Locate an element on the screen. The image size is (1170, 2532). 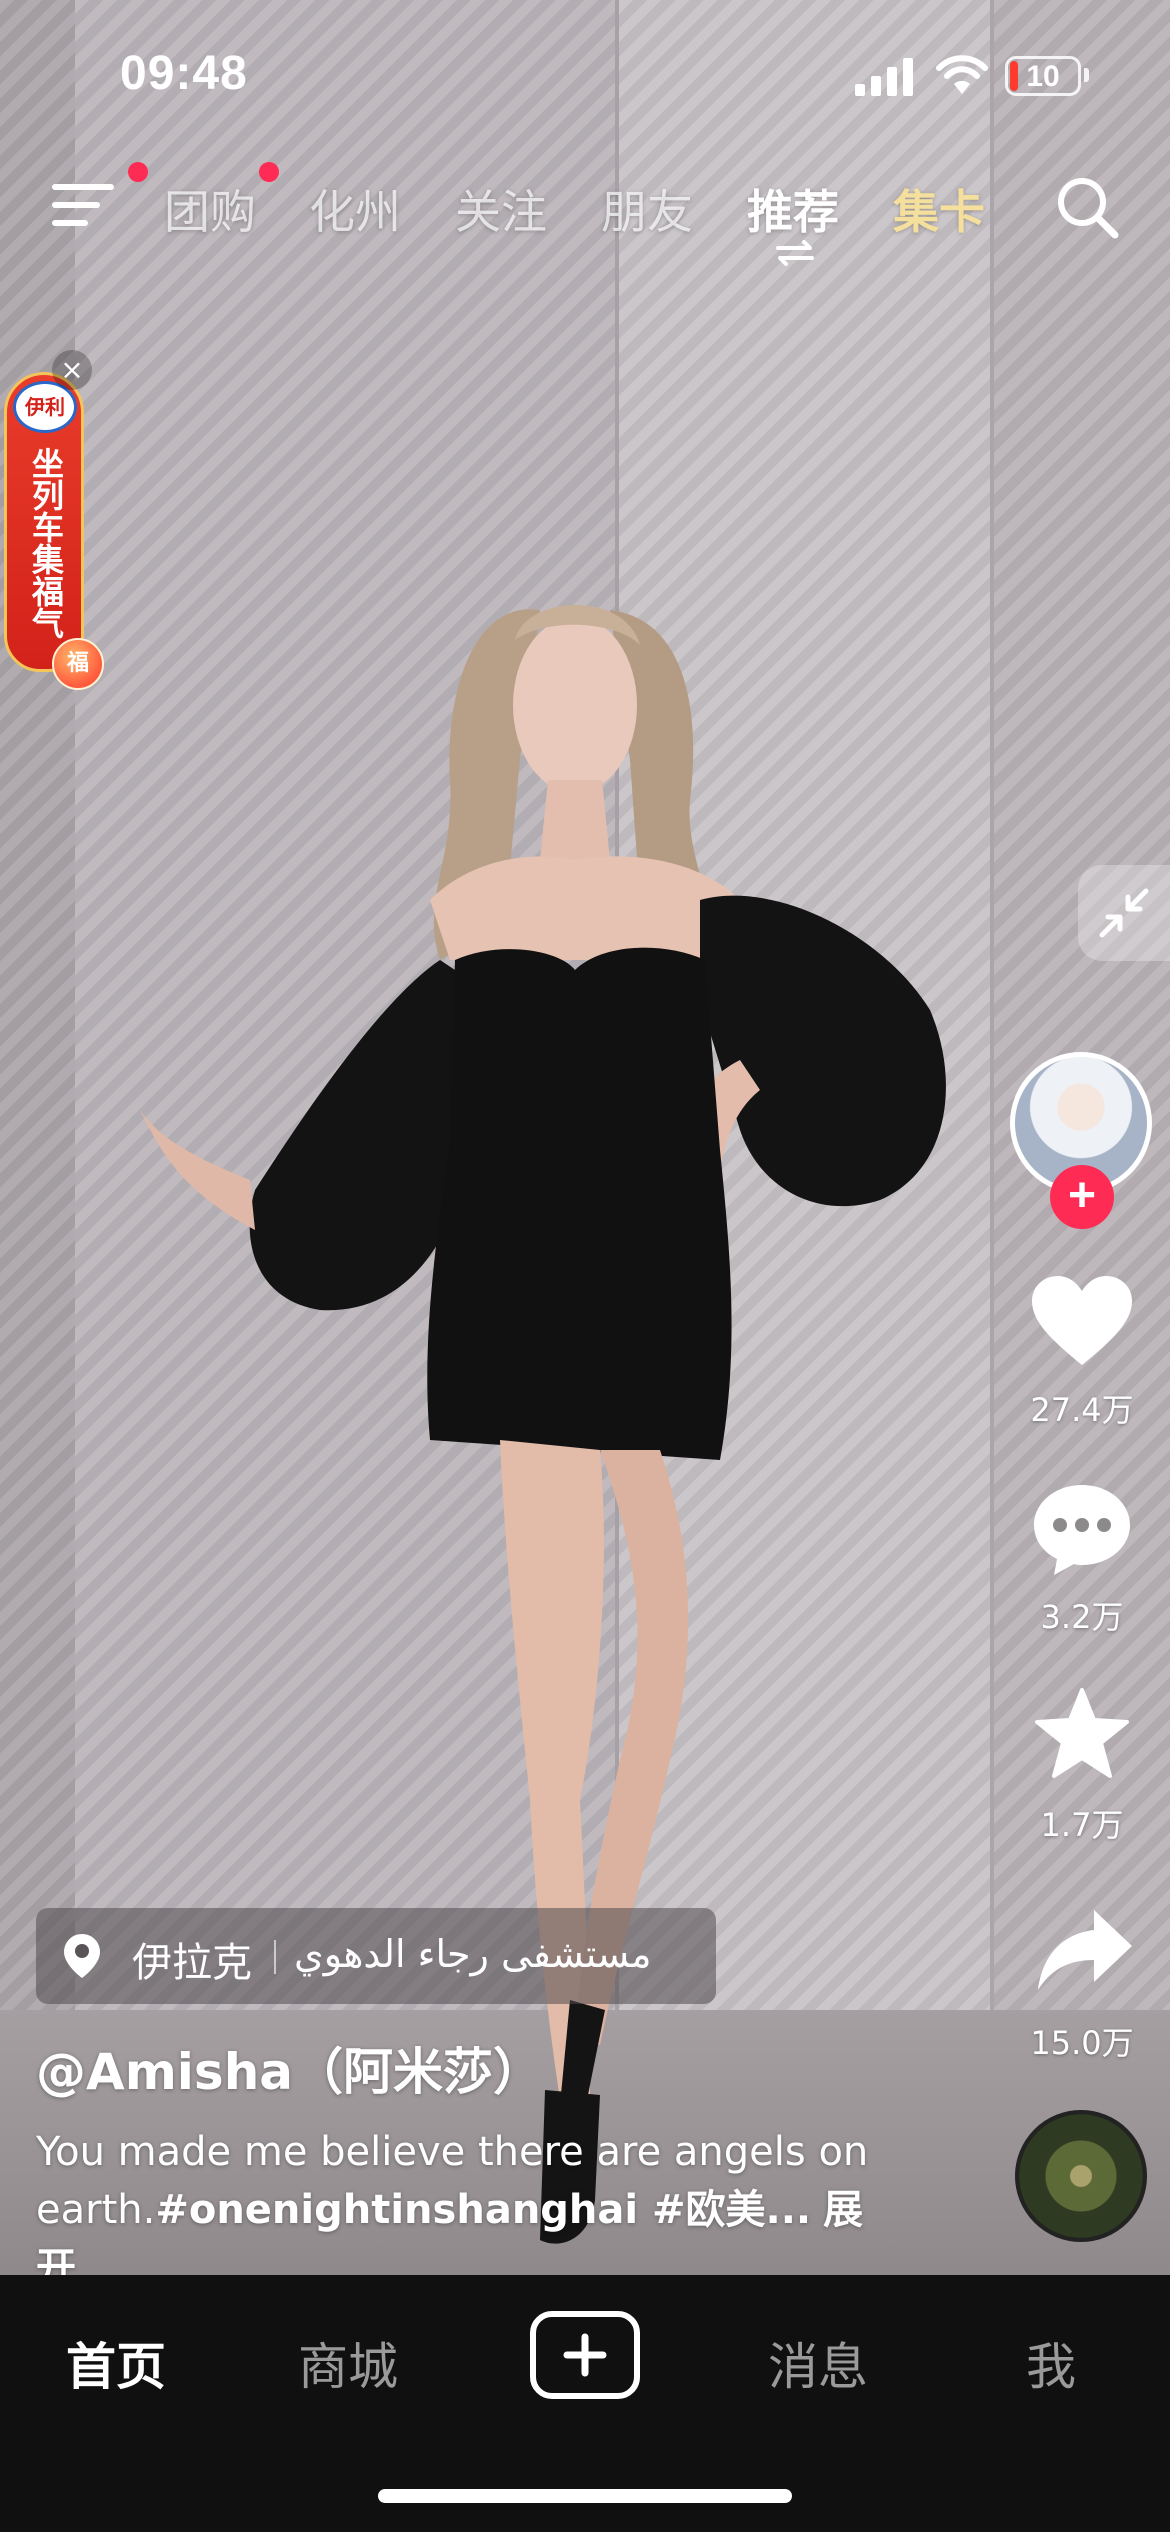
tab-recommended: 推荐 is located at coordinates (793, 209).